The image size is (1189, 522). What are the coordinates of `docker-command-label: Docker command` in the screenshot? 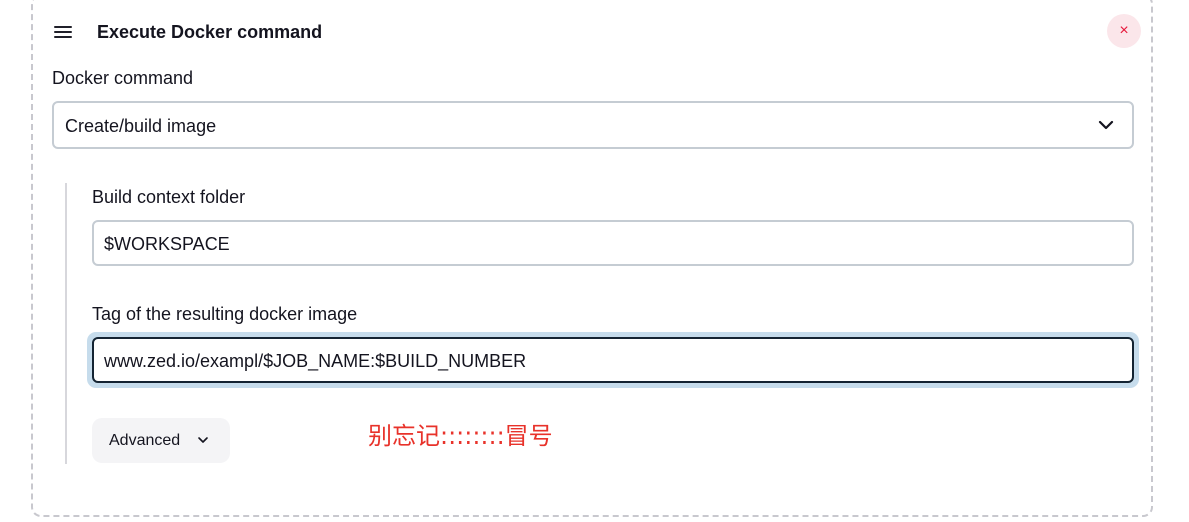 It's located at (123, 78).